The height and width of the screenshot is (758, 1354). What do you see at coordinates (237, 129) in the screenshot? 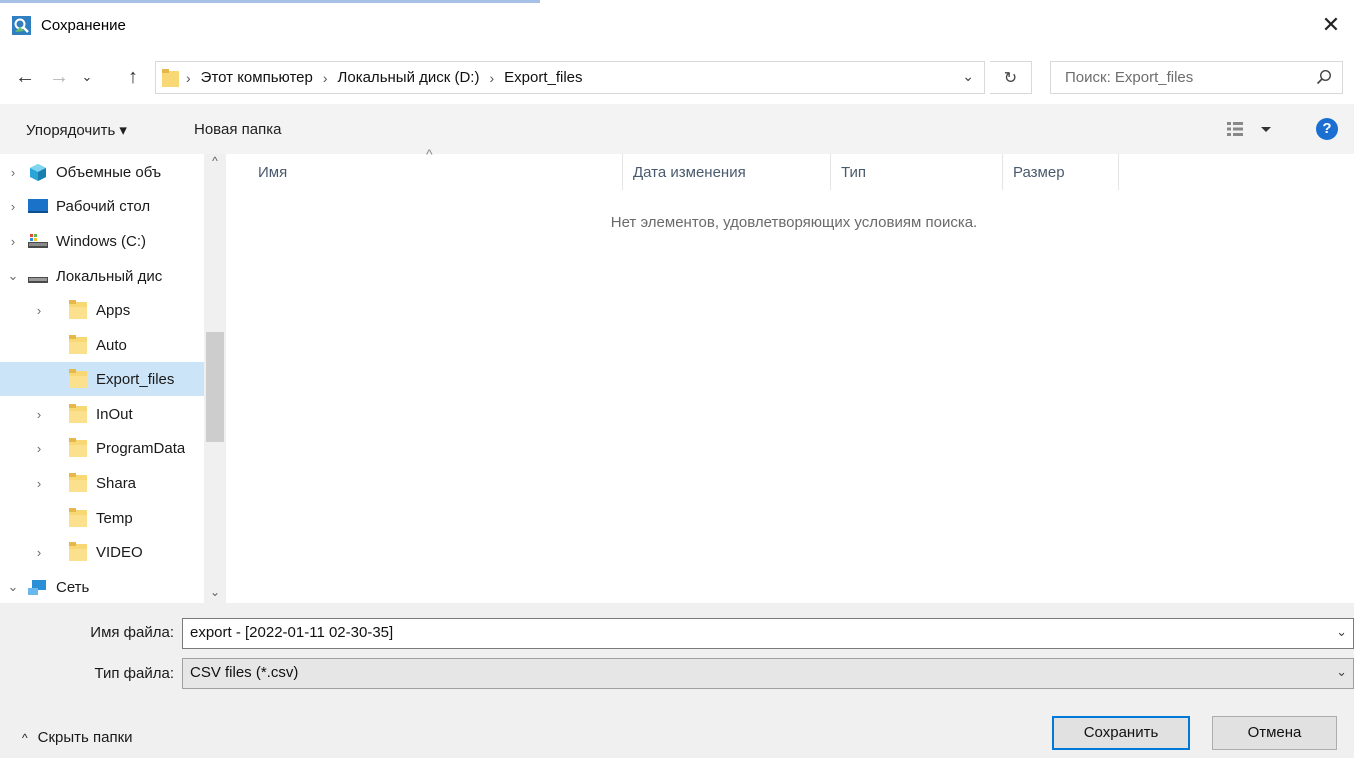
I see `new-folder-button: Новая папка` at bounding box center [237, 129].